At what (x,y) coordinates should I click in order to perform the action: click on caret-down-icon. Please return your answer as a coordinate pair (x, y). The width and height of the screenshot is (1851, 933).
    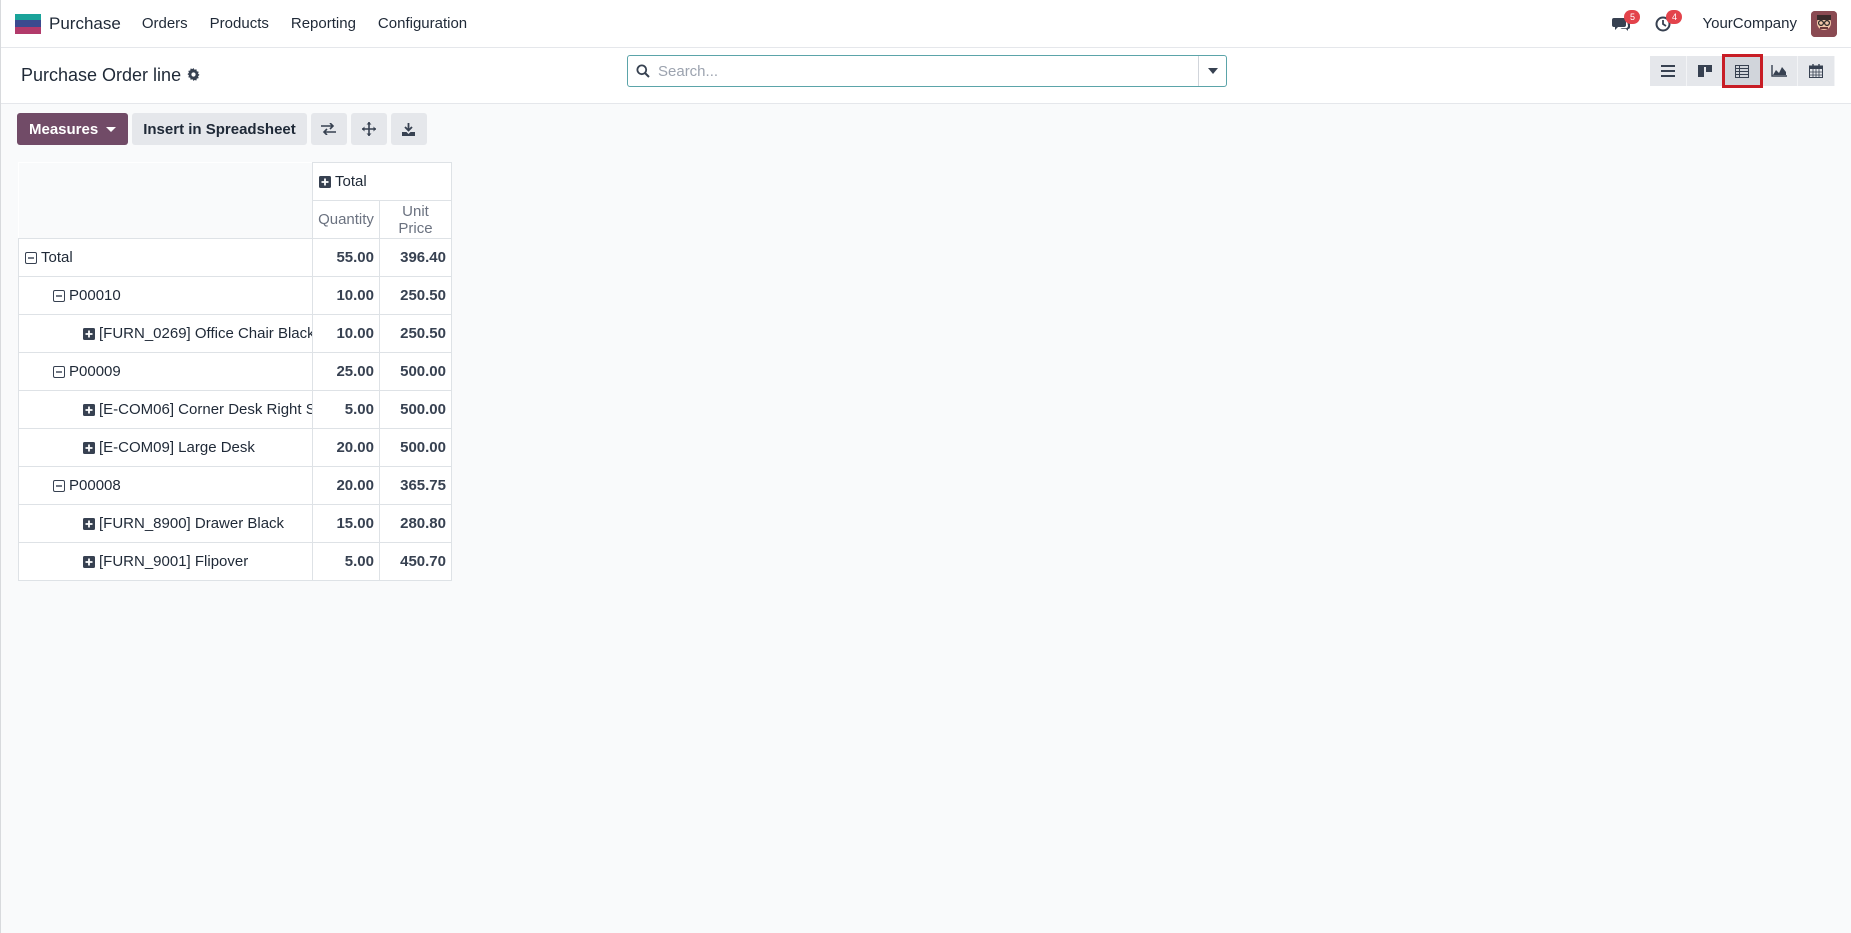
    Looking at the image, I should click on (1212, 71).